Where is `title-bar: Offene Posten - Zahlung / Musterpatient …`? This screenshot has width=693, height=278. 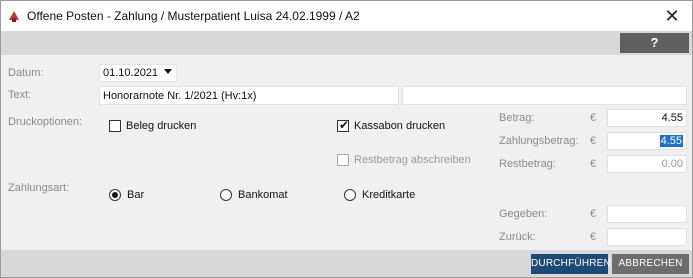 title-bar: Offene Posten - Zahlung / Musterpatient … is located at coordinates (346, 16).